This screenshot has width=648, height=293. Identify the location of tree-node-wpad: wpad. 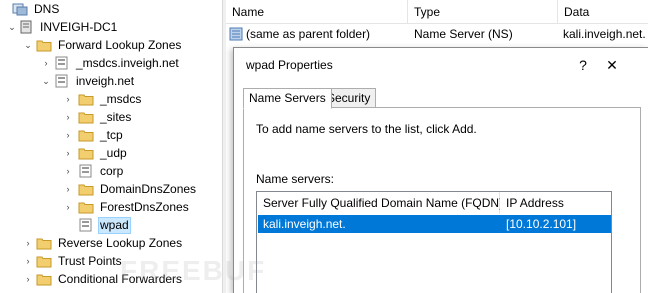
(104, 225).